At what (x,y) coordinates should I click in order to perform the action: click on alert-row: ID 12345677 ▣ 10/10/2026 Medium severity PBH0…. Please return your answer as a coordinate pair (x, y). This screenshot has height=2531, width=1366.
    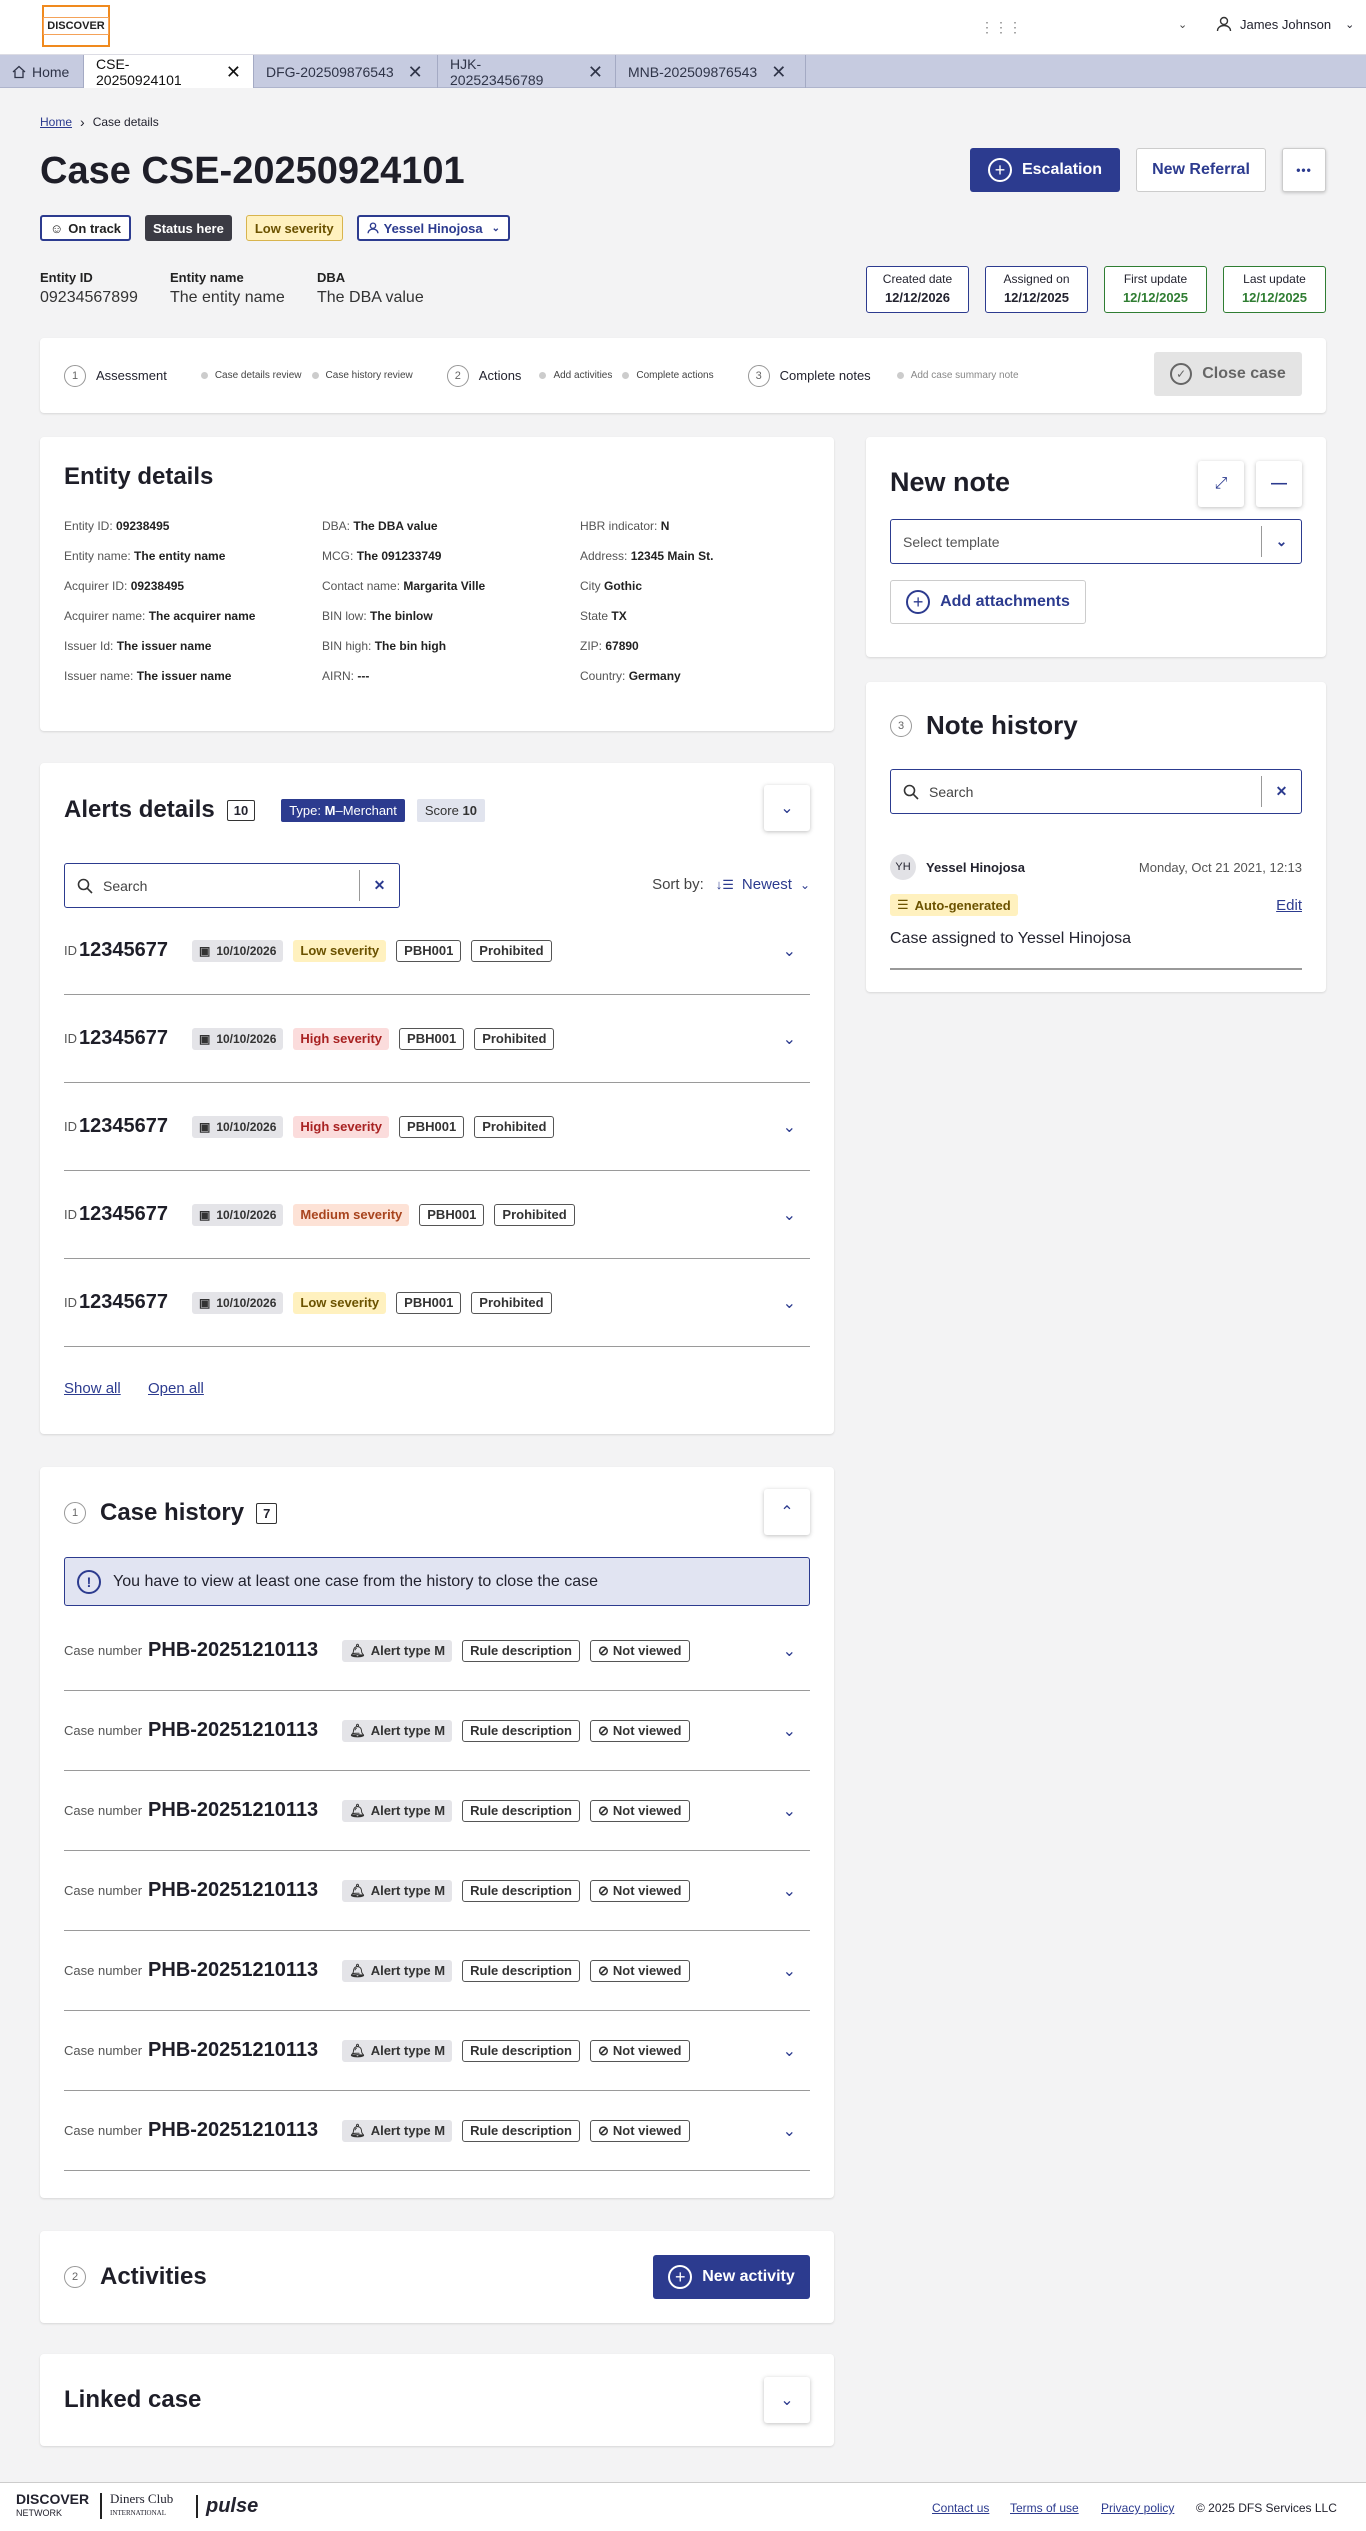
    Looking at the image, I should click on (437, 1215).